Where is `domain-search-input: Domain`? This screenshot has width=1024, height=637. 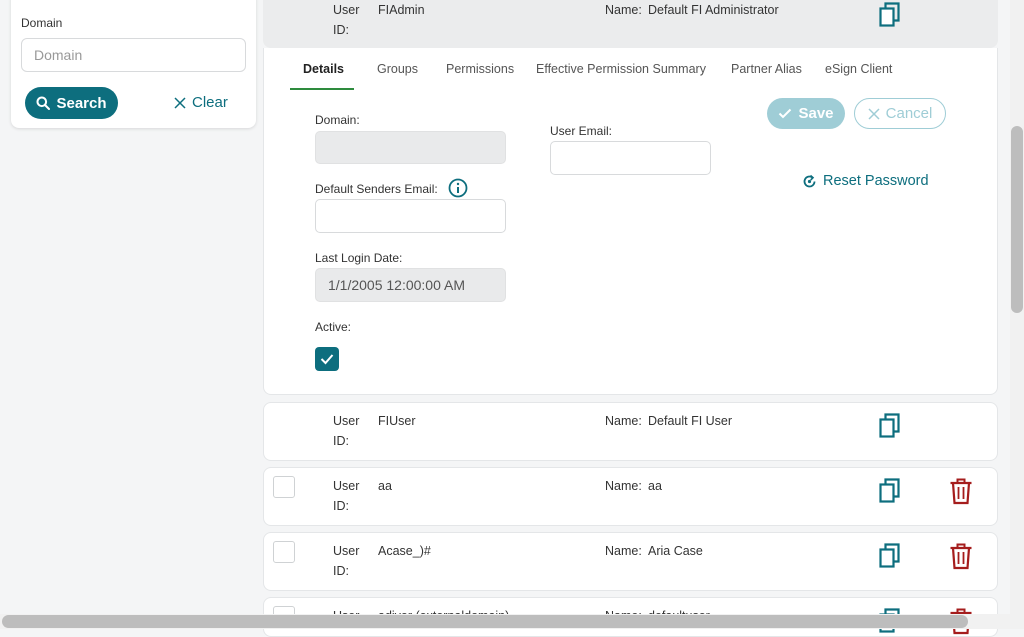
domain-search-input: Domain is located at coordinates (133, 55).